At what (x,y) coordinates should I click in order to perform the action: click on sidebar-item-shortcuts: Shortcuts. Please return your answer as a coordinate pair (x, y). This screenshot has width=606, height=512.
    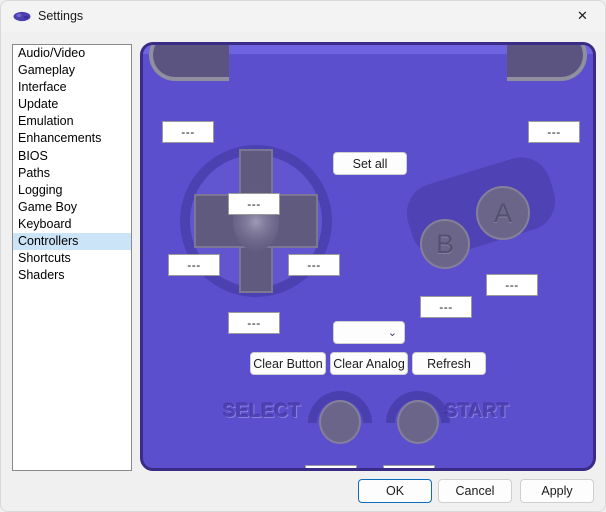
    Looking at the image, I should click on (72, 258).